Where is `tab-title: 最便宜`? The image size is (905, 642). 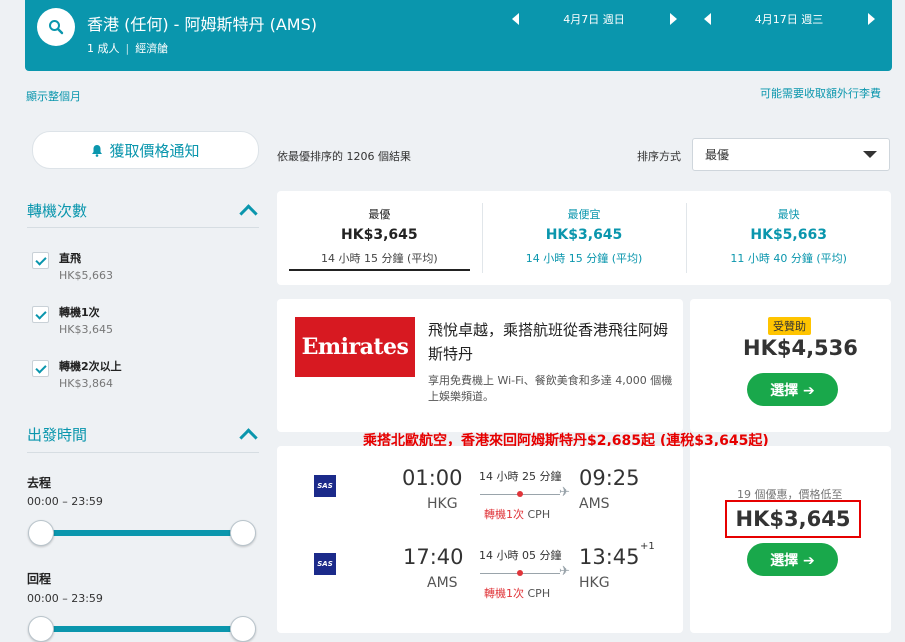 tab-title: 最便宜 is located at coordinates (584, 214).